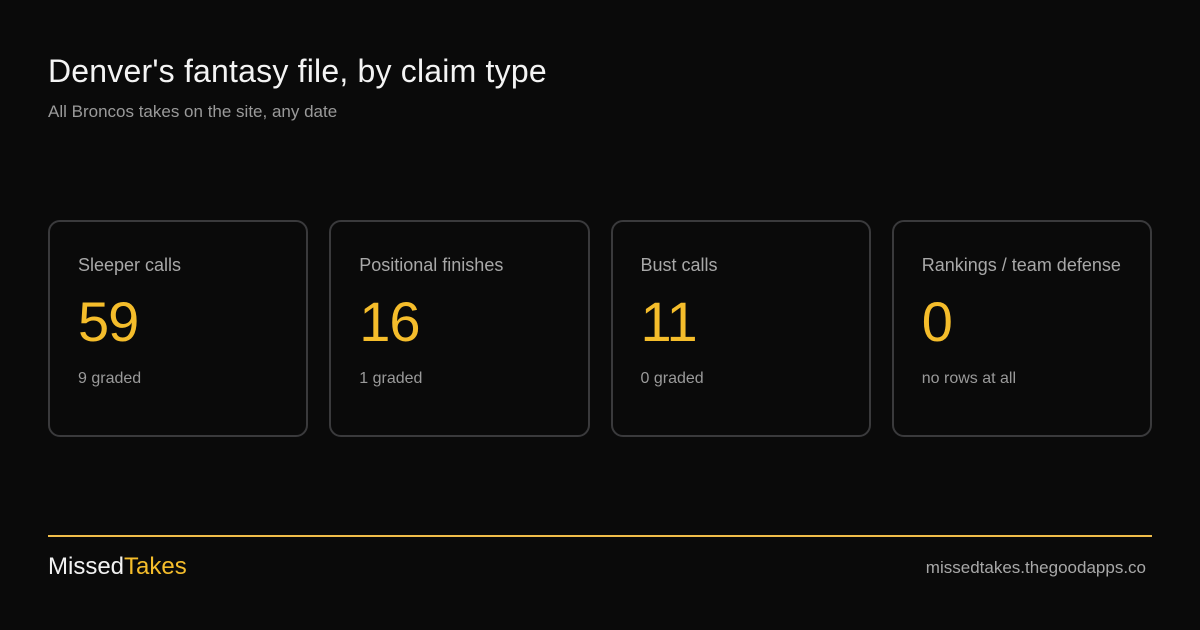 This screenshot has width=1200, height=630. Describe the element at coordinates (672, 378) in the screenshot. I see `stat-card-note: 0 graded` at that location.